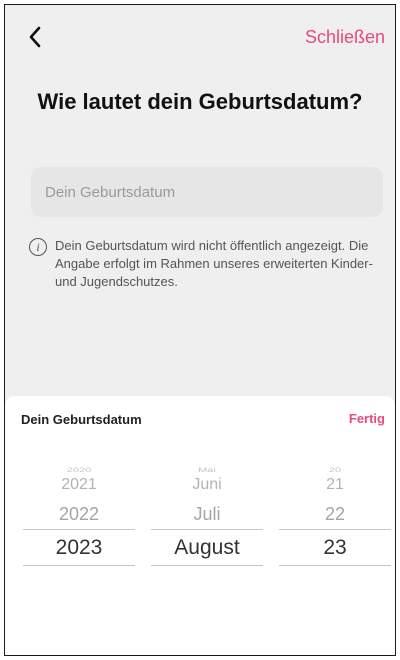 This screenshot has width=400, height=660. What do you see at coordinates (79, 470) in the screenshot?
I see `year-option: 2020` at bounding box center [79, 470].